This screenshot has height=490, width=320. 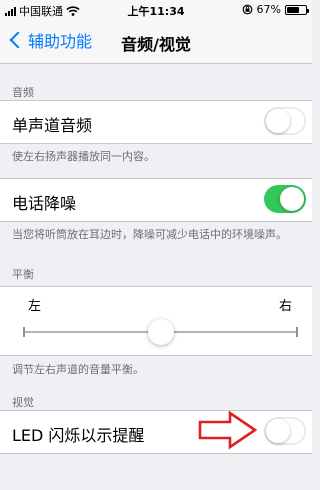 I want to click on balance-footer: 调节左右声道的音量平衡。, so click(x=78, y=369).